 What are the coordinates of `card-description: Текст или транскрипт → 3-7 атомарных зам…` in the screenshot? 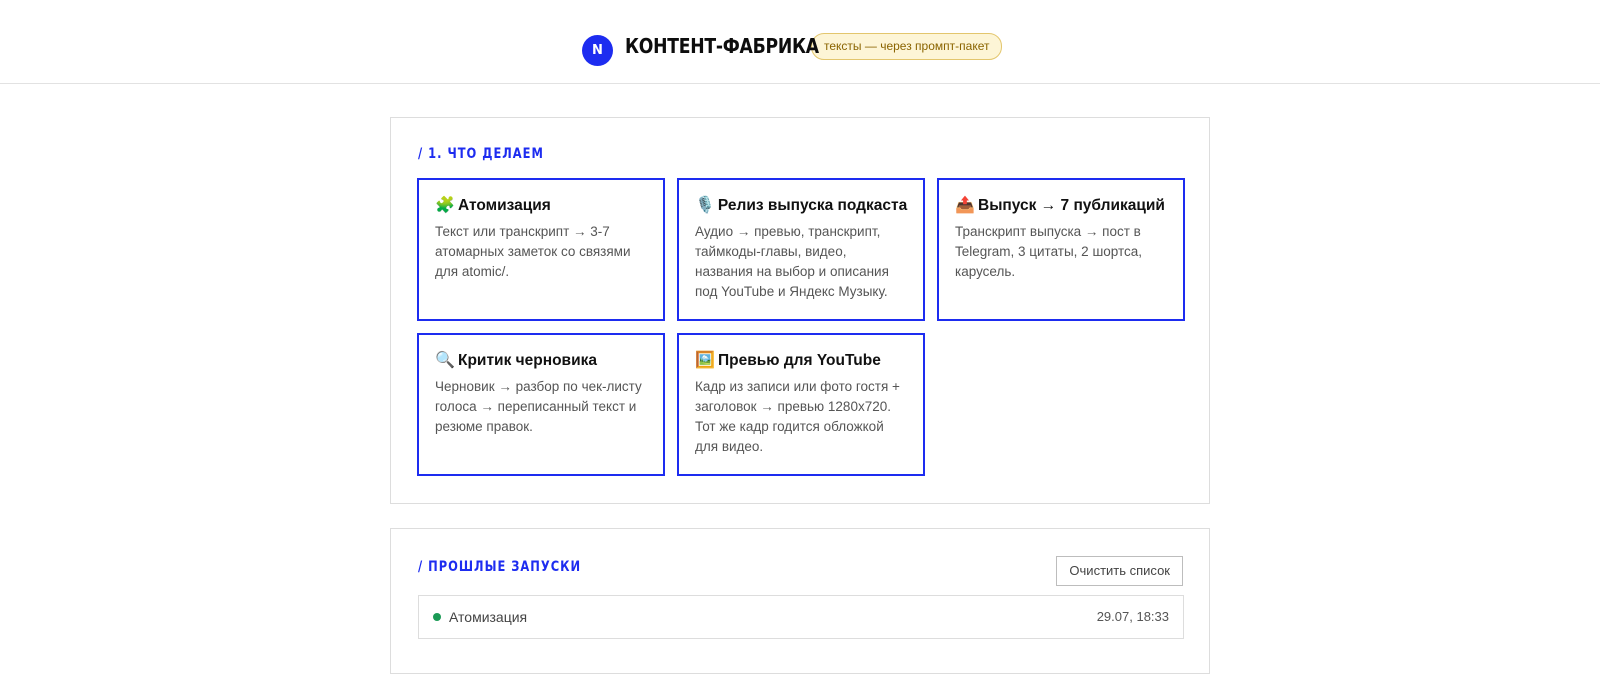 It's located at (533, 251).